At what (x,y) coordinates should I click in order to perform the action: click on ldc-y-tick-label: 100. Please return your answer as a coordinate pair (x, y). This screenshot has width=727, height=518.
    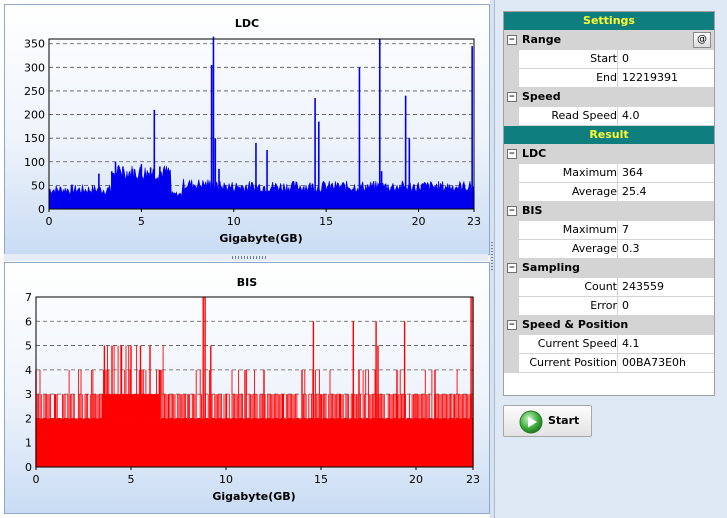
    Looking at the image, I should click on (34, 162).